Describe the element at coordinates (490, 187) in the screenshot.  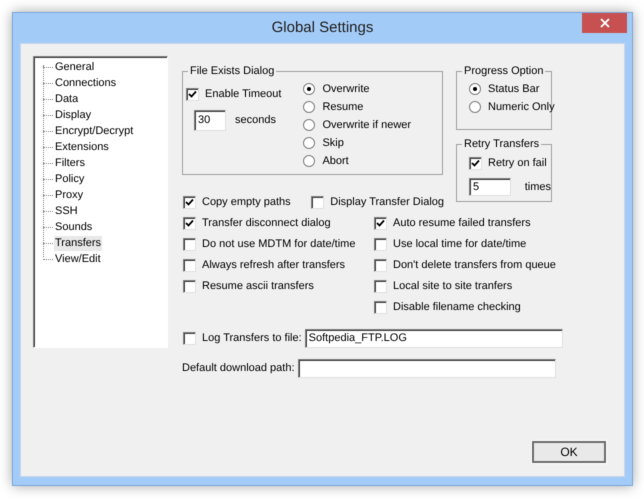
I see `input-field: 5` at that location.